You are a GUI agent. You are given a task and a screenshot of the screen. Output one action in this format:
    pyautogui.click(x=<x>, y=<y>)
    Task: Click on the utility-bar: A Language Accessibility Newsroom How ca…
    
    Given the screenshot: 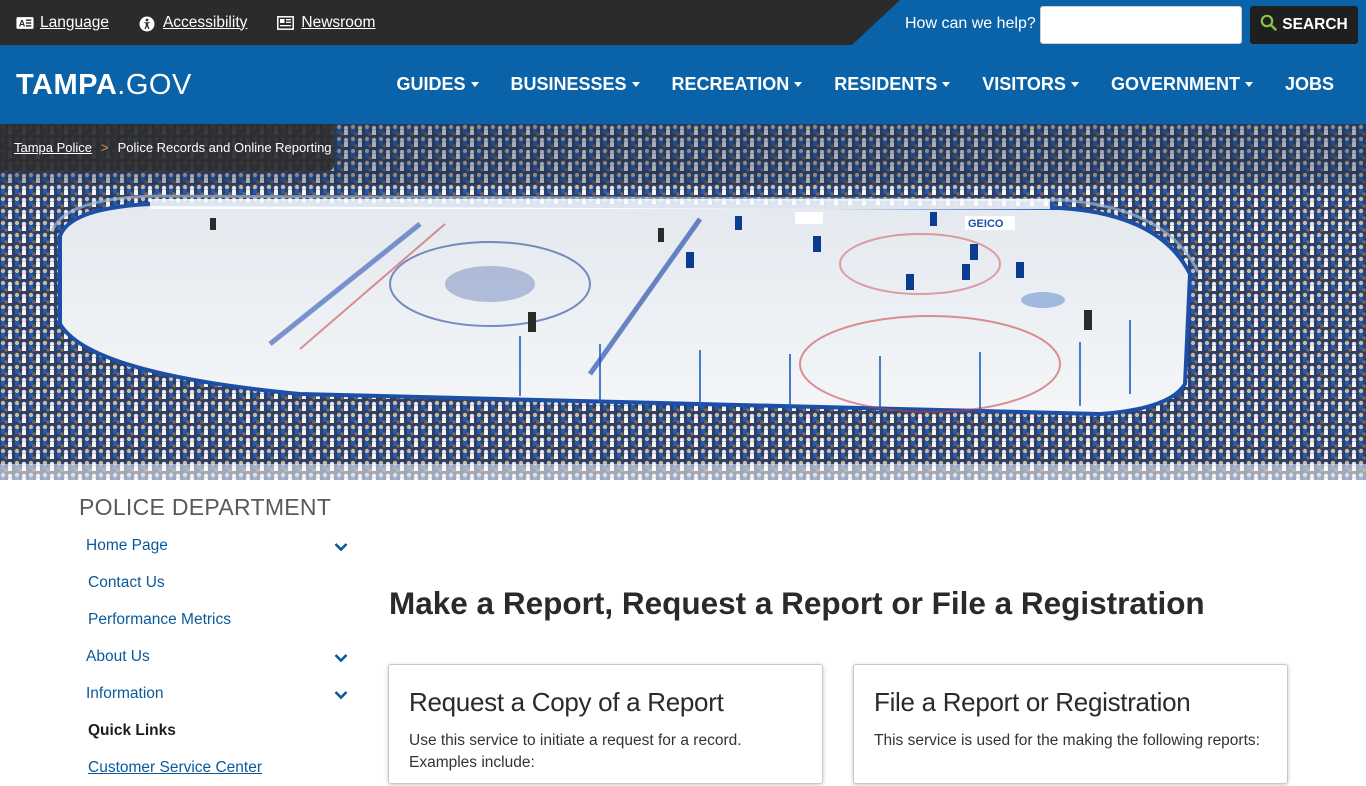 What is the action you would take?
    pyautogui.click(x=683, y=22)
    